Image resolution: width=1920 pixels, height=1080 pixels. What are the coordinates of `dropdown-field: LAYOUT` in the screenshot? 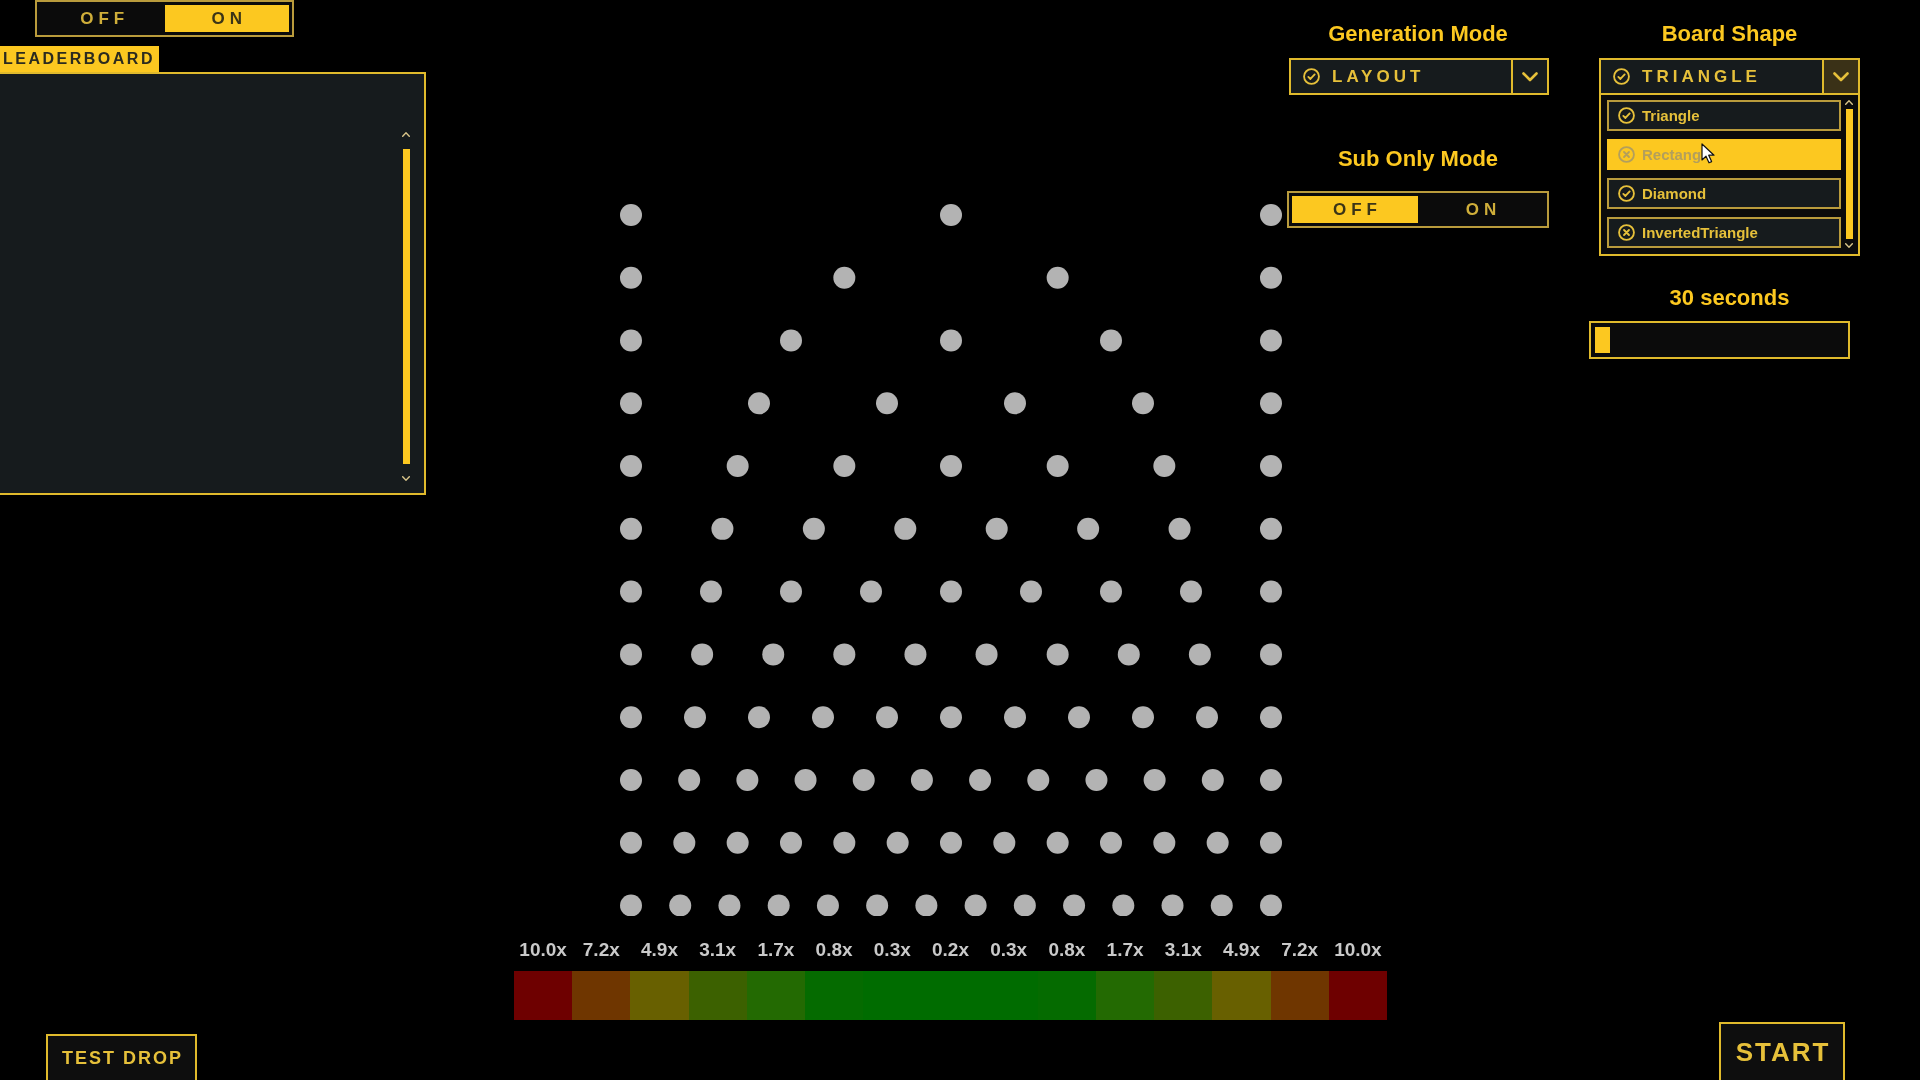 It's located at (1419, 76).